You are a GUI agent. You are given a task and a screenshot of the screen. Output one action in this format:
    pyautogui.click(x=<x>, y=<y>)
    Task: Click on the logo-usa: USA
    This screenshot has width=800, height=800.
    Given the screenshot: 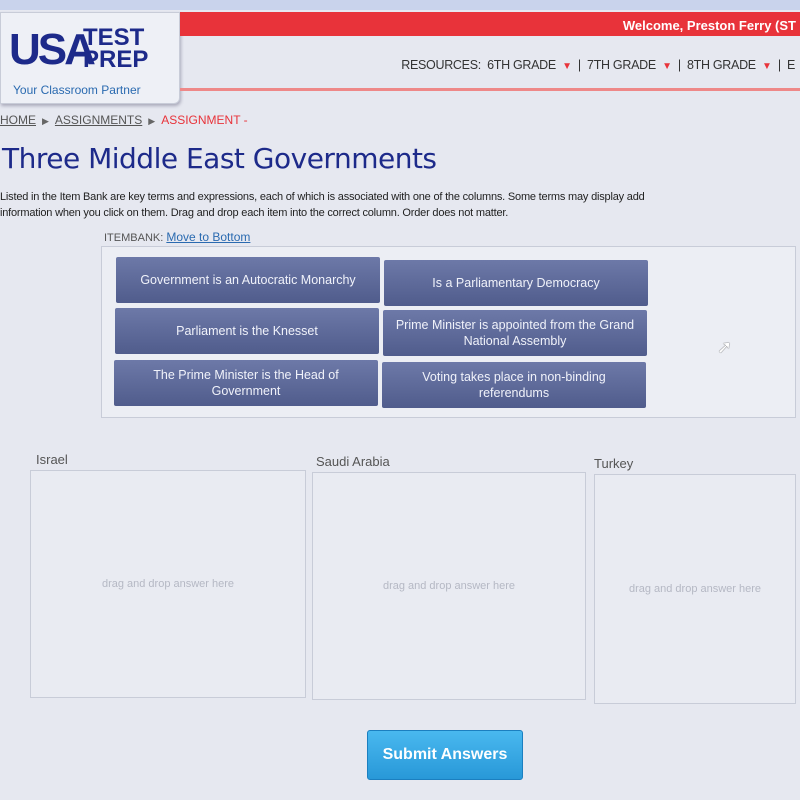 What is the action you would take?
    pyautogui.click(x=52, y=49)
    